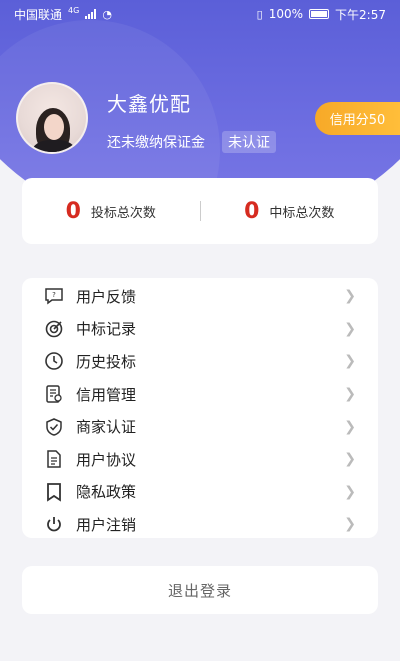 This screenshot has height=661, width=400. What do you see at coordinates (106, 329) in the screenshot?
I see `menu-label: 中标记录` at bounding box center [106, 329].